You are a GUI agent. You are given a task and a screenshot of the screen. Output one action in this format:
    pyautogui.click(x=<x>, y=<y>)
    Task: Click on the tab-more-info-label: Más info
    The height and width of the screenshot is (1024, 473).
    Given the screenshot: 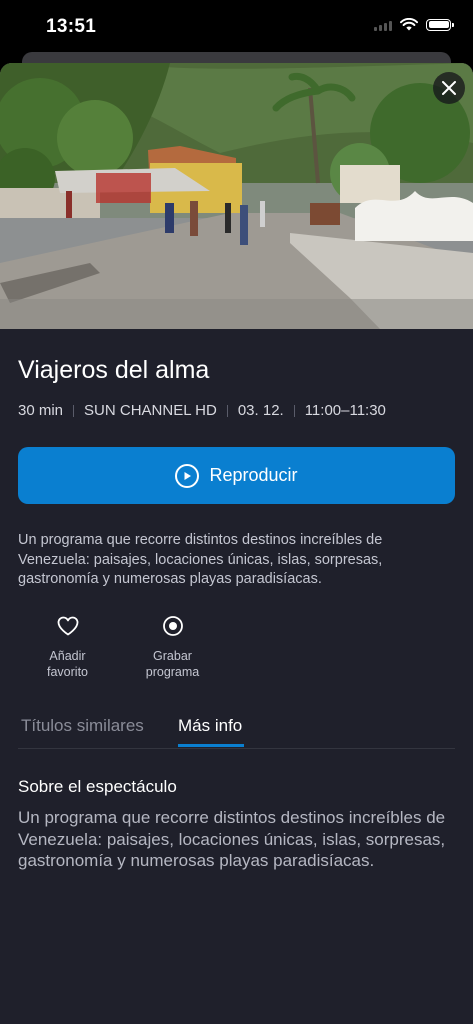 What is the action you would take?
    pyautogui.click(x=210, y=725)
    